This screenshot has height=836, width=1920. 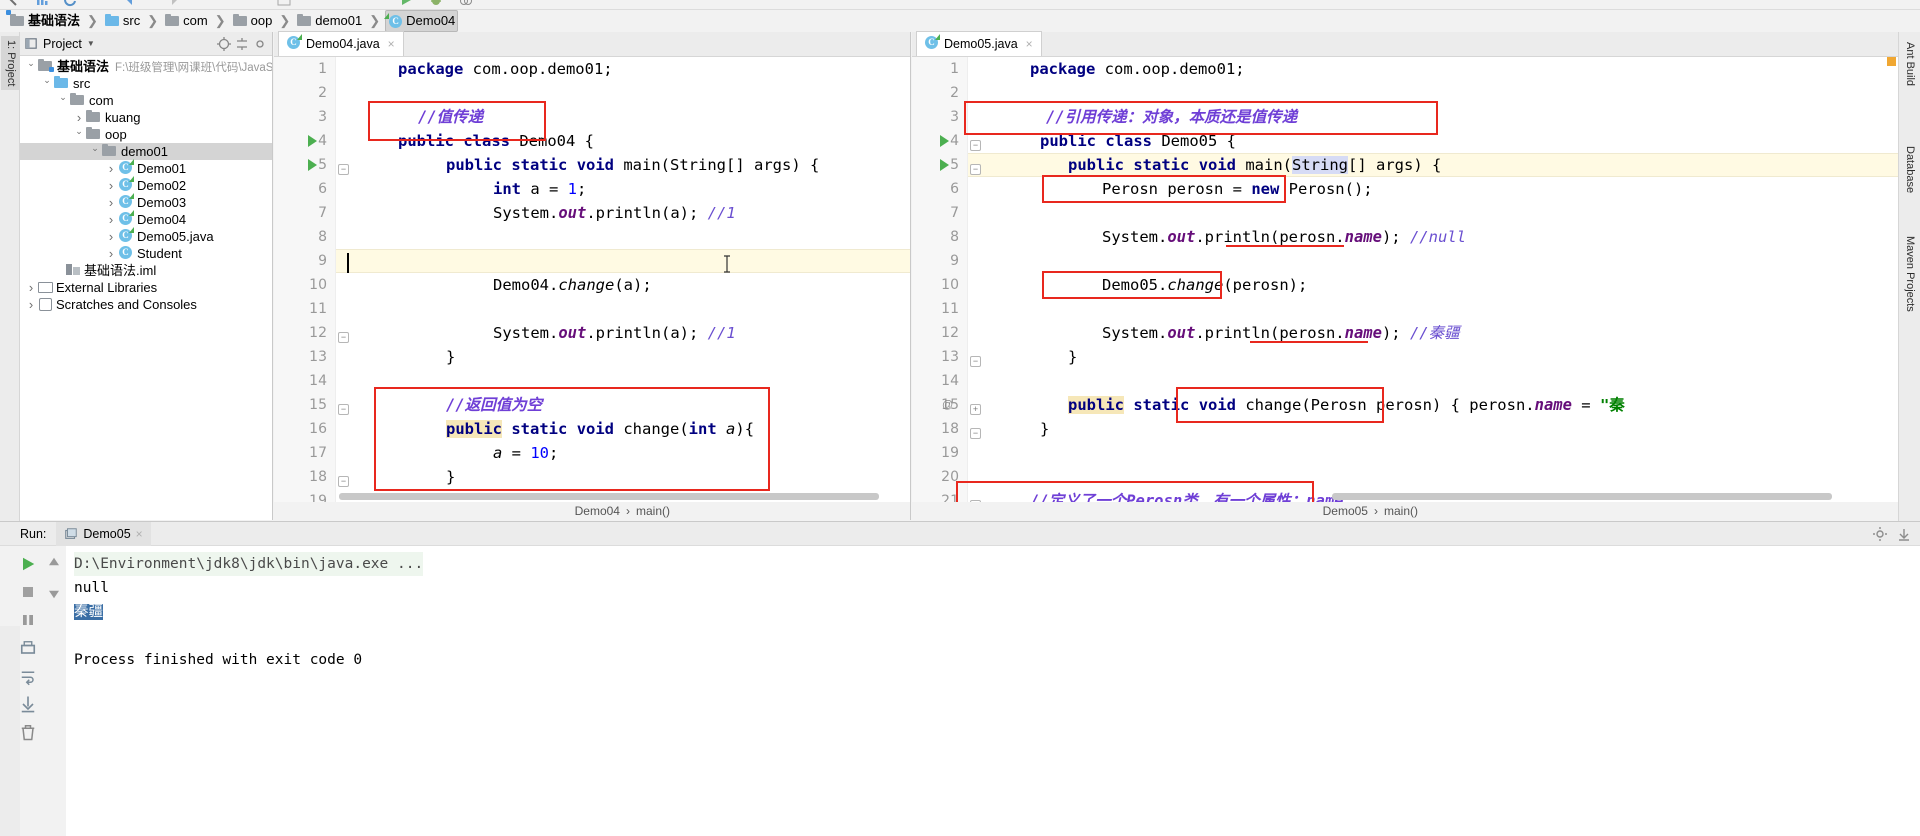 What do you see at coordinates (174, 4) in the screenshot?
I see `nav-forward-icon` at bounding box center [174, 4].